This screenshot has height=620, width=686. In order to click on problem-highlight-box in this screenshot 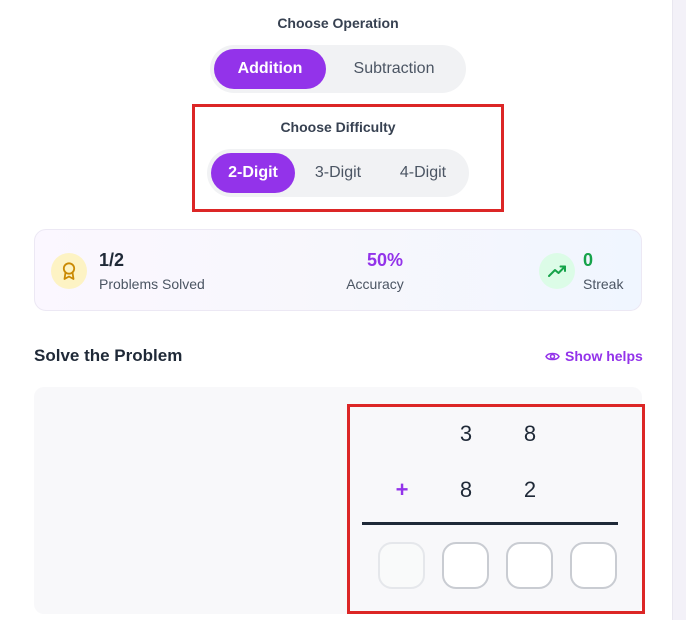, I will do `click(496, 509)`.